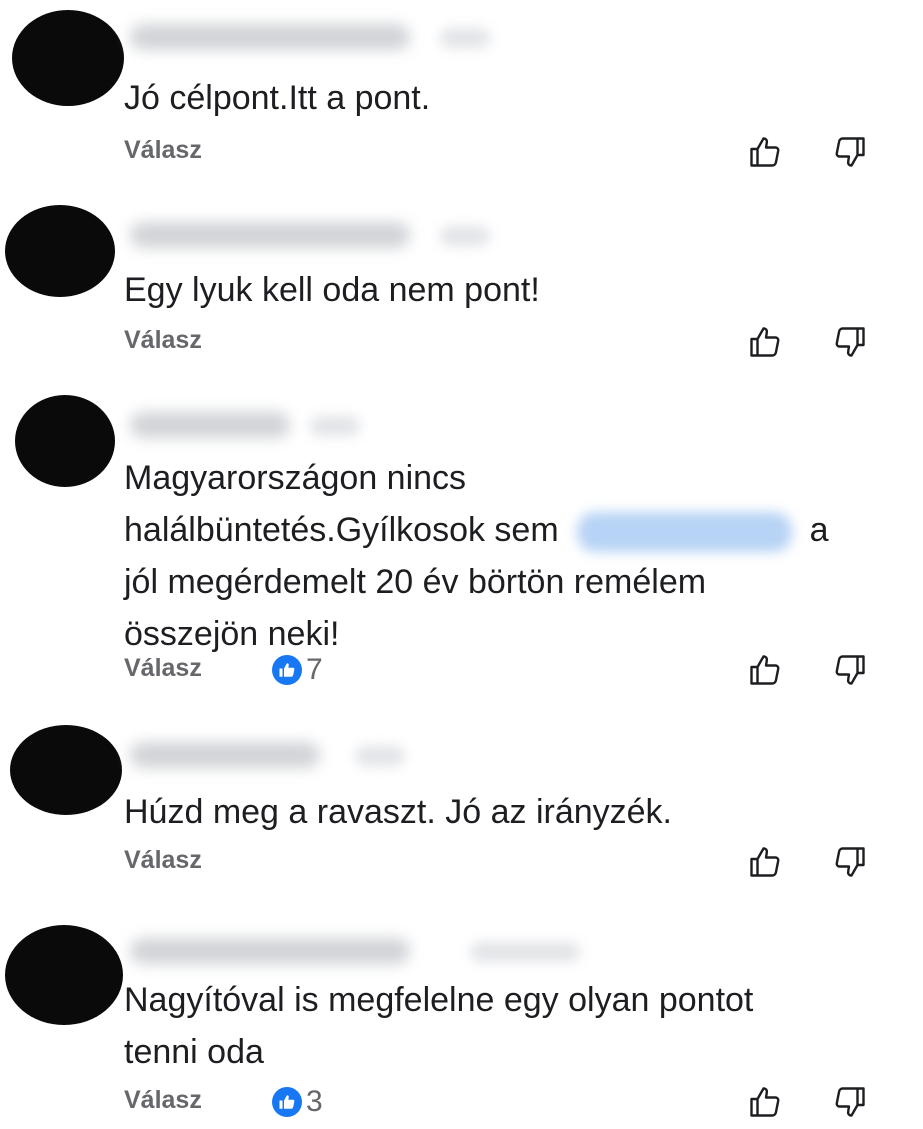 The width and height of the screenshot is (923, 1129). I want to click on reaction-summary: 3, so click(297, 1102).